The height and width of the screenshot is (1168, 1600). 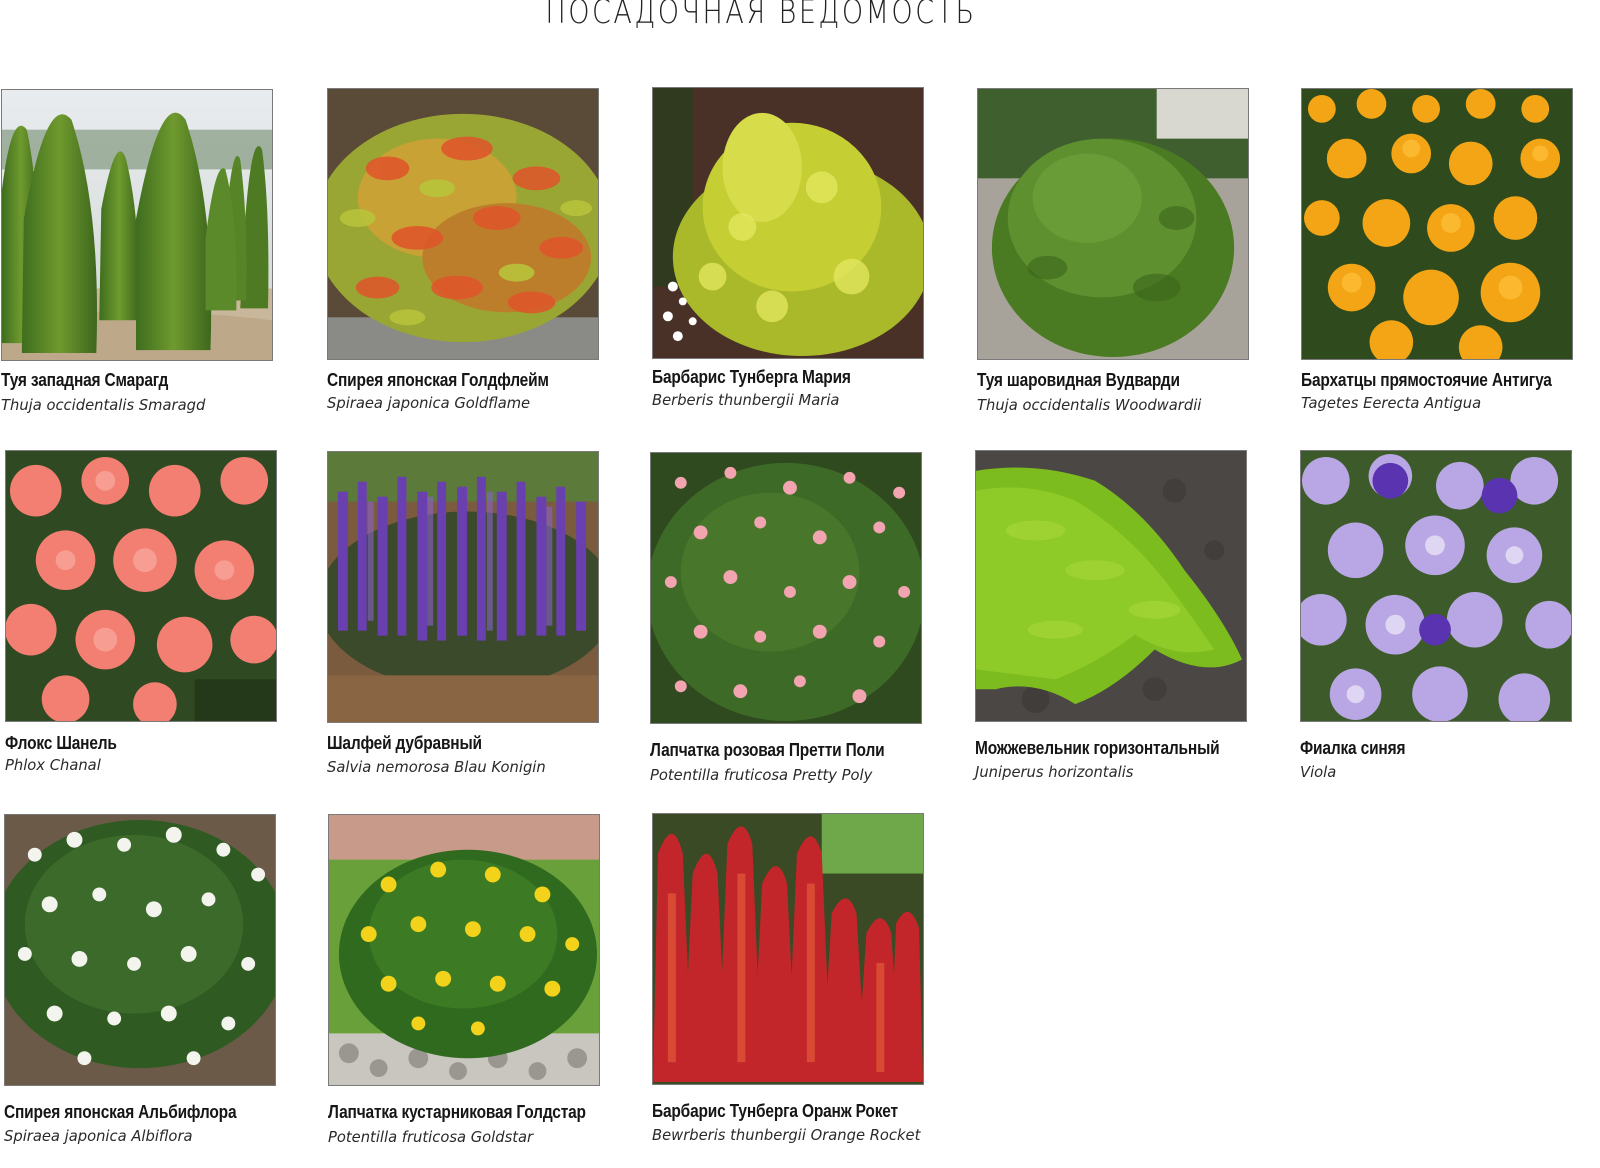 I want to click on plant-name-latin: Berberis thunbergii Maria, so click(x=746, y=400).